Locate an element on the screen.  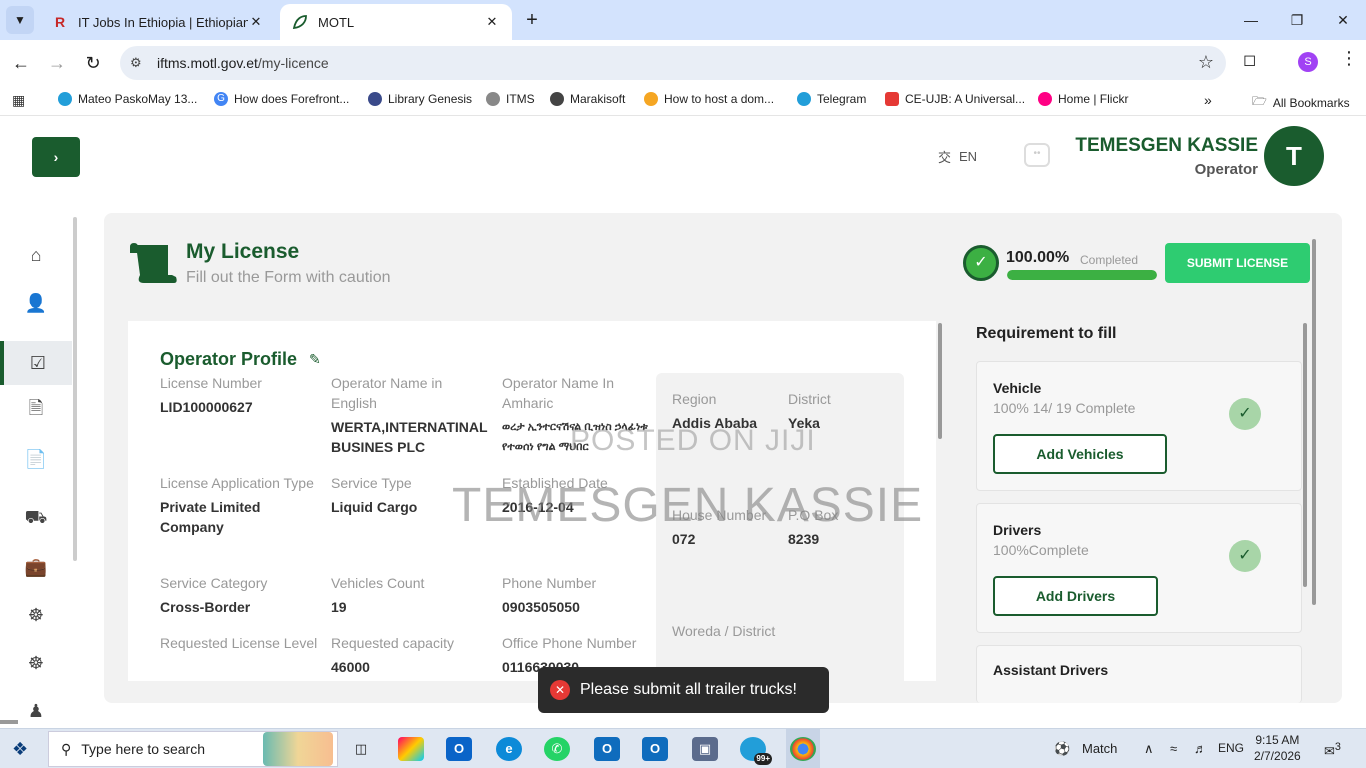
new-tab-button: + is located at coordinates (532, 20).